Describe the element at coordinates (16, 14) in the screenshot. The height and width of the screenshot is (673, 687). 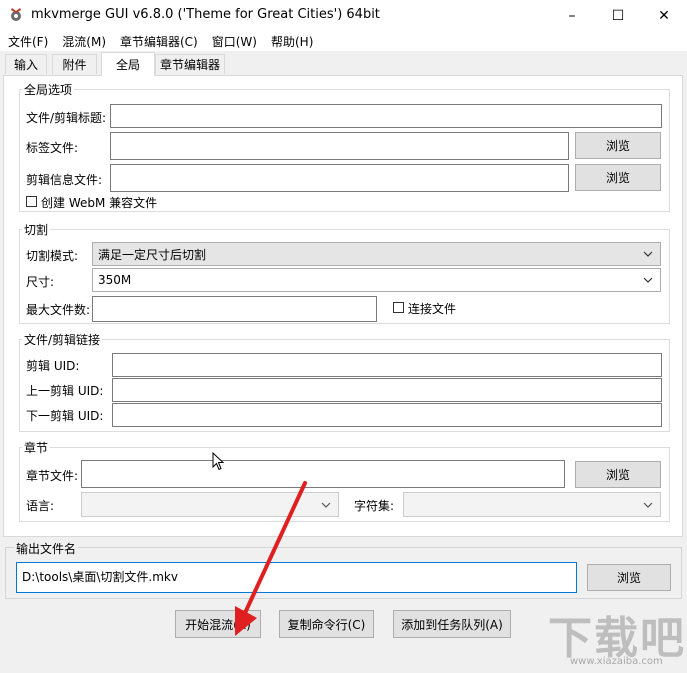
I see `mkvmerge-app-icon` at that location.